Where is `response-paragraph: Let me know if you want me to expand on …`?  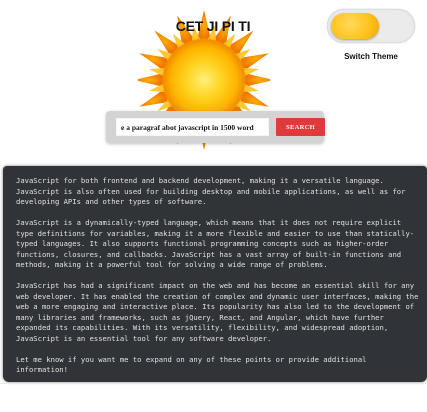 response-paragraph: Let me know if you want me to expand on … is located at coordinates (191, 364).